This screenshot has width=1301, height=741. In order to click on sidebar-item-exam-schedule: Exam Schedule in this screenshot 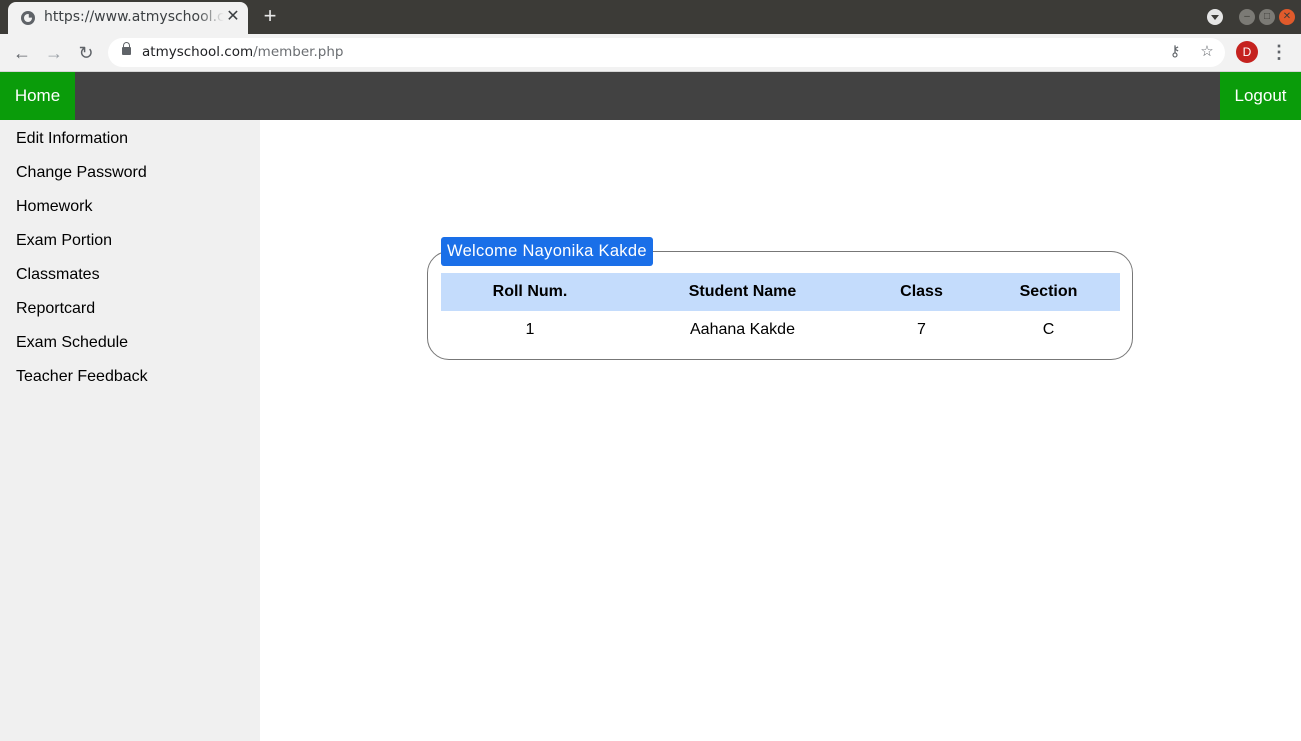, I will do `click(130, 342)`.